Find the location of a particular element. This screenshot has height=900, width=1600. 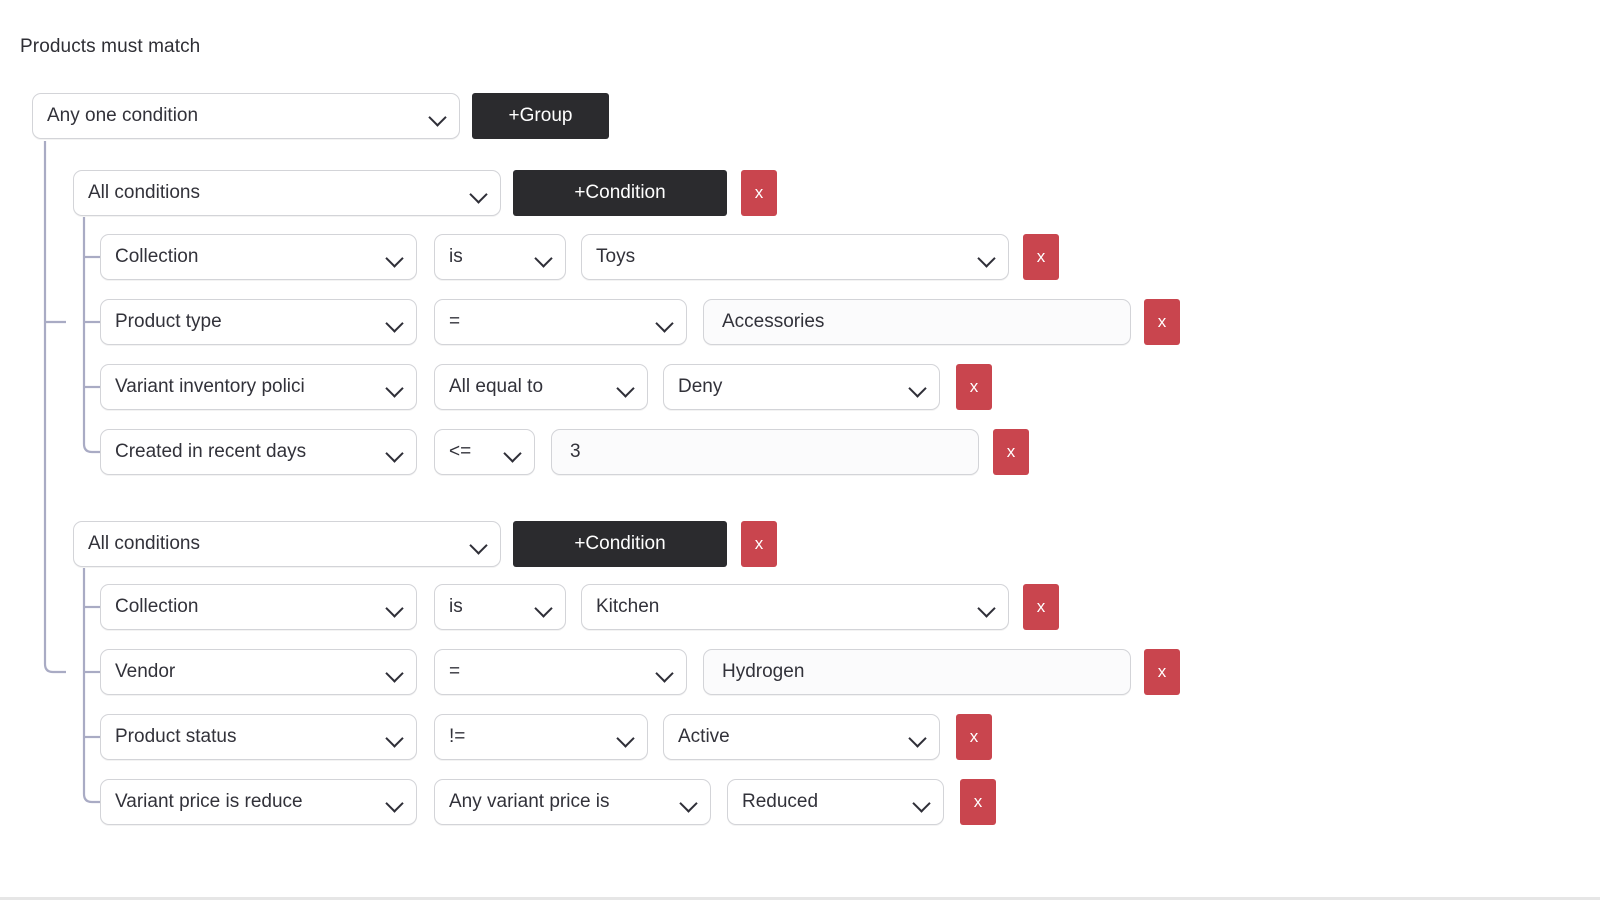

condition-value-select: Kitchen is located at coordinates (795, 607).